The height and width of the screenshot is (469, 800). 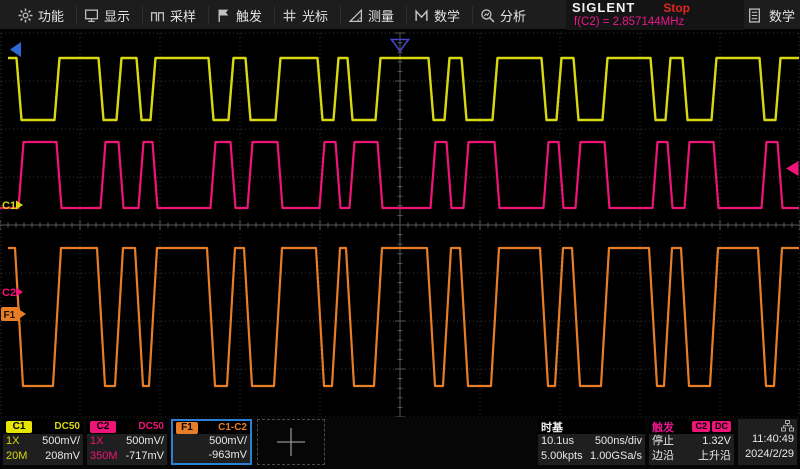 What do you see at coordinates (61, 441) in the screenshot?
I see `c1-scale: 500mV/` at bounding box center [61, 441].